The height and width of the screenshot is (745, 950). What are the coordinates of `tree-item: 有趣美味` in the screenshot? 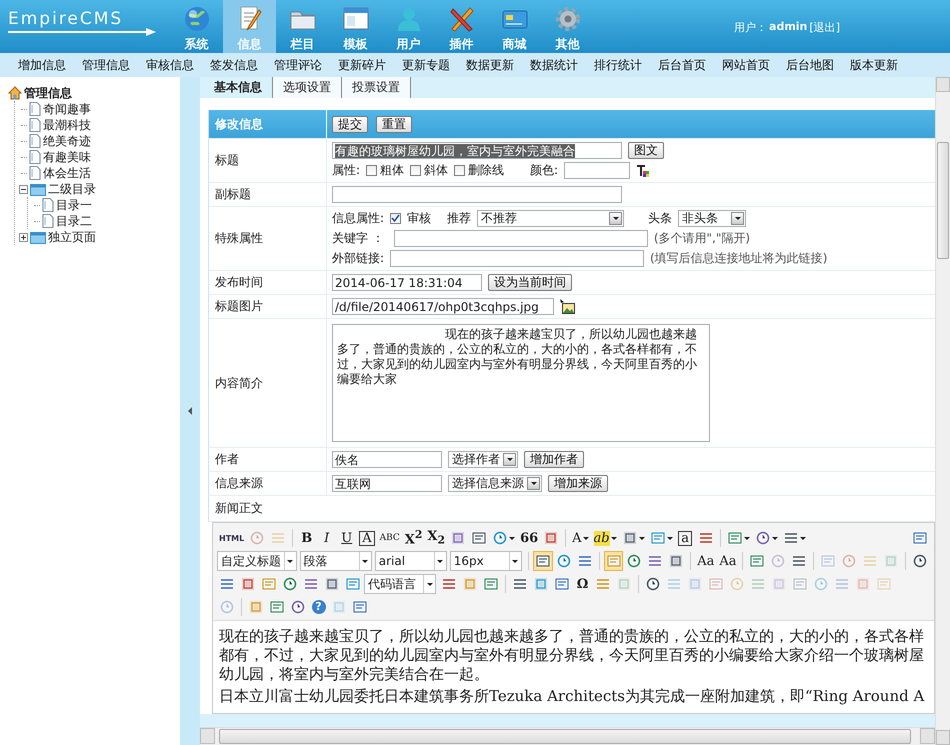 It's located at (67, 157).